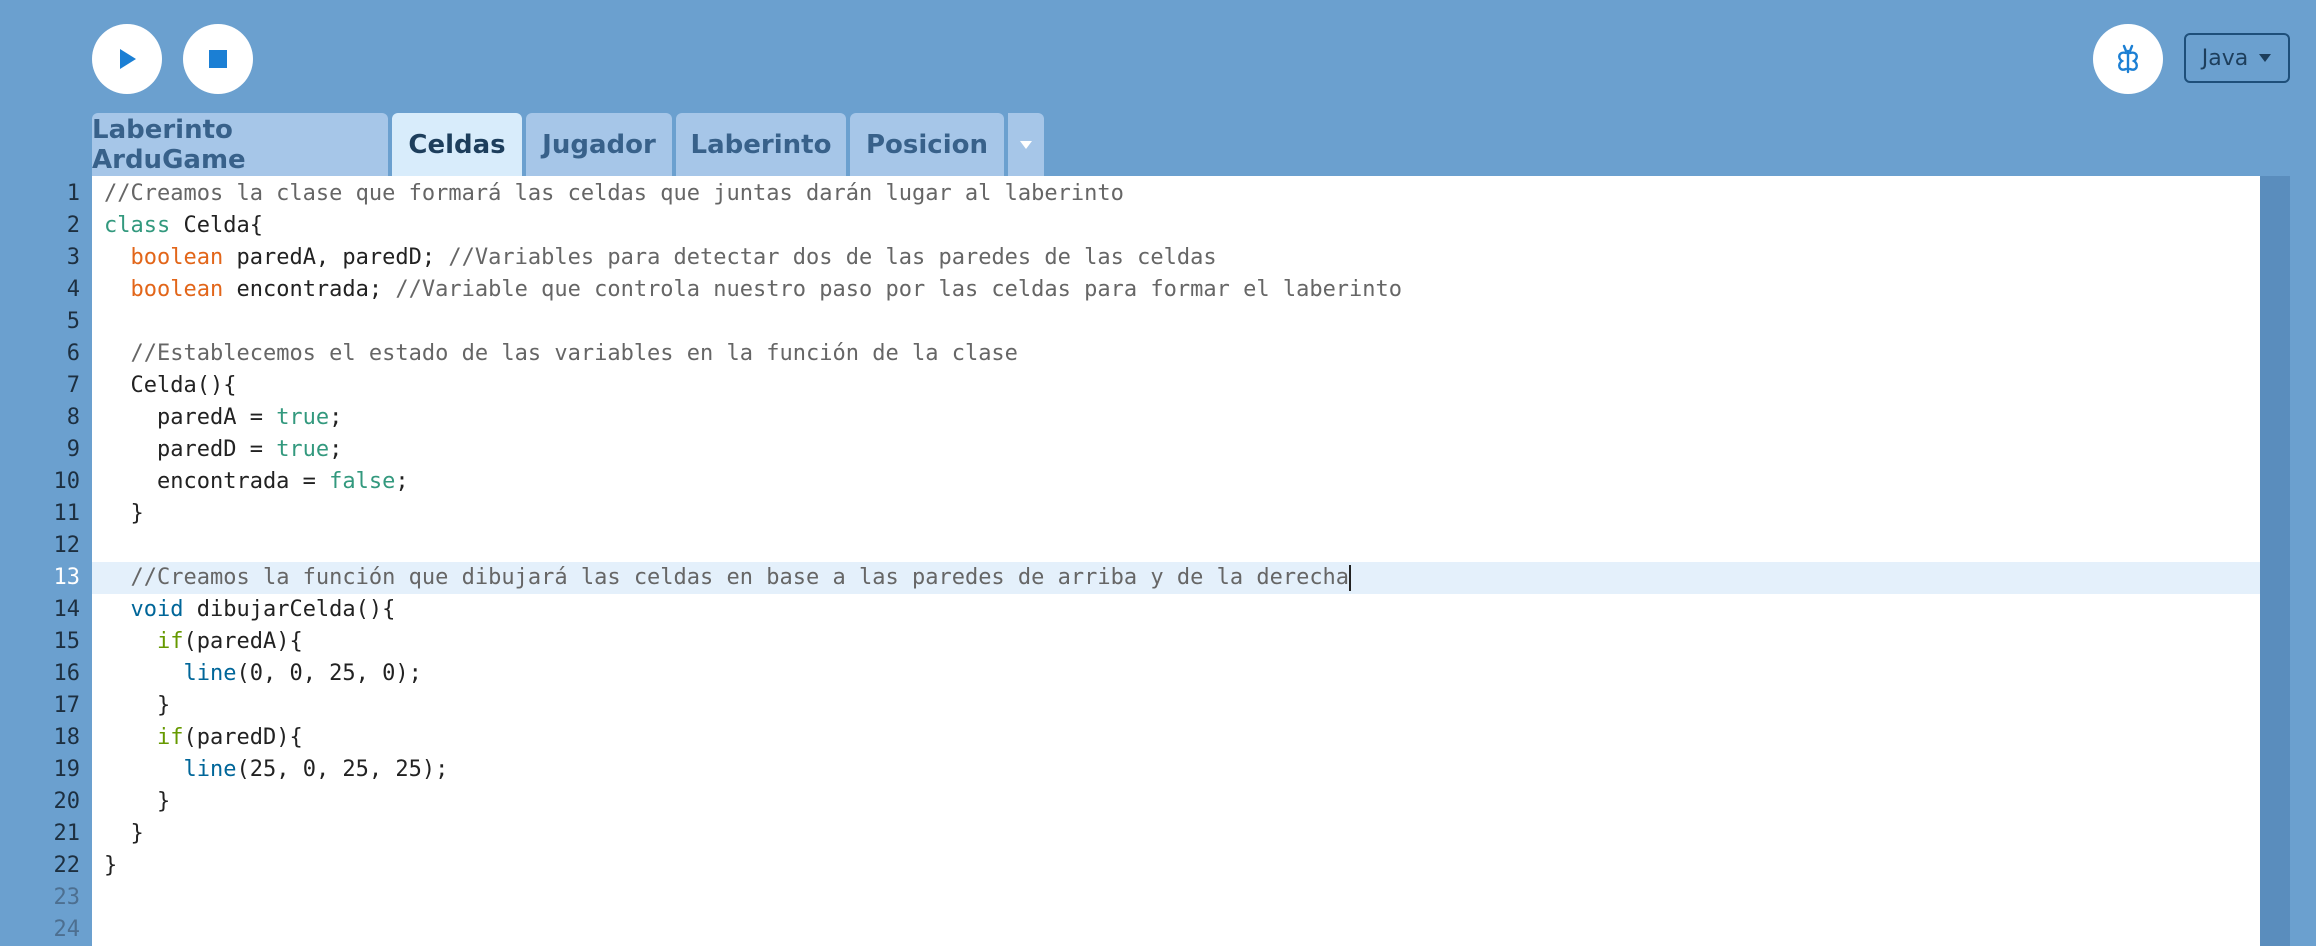 The width and height of the screenshot is (2316, 946). What do you see at coordinates (67, 897) in the screenshot?
I see `line-number: 23` at bounding box center [67, 897].